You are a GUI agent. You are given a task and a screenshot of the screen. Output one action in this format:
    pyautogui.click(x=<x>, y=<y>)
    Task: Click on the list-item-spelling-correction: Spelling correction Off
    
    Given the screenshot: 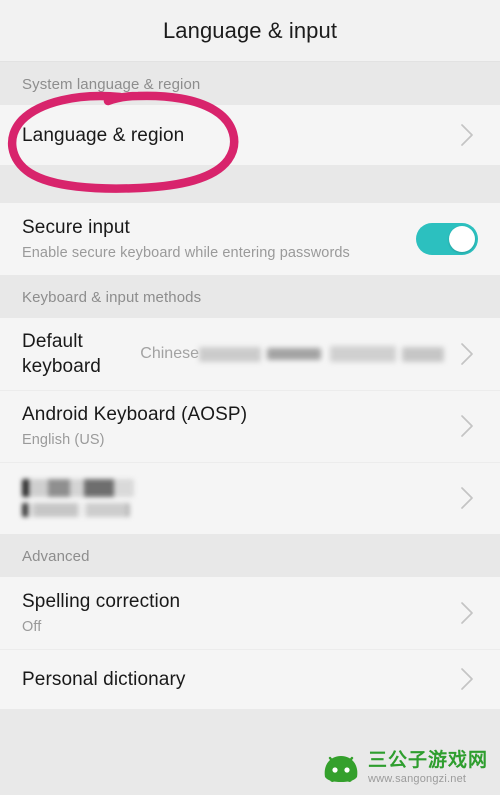 What is the action you would take?
    pyautogui.click(x=250, y=613)
    